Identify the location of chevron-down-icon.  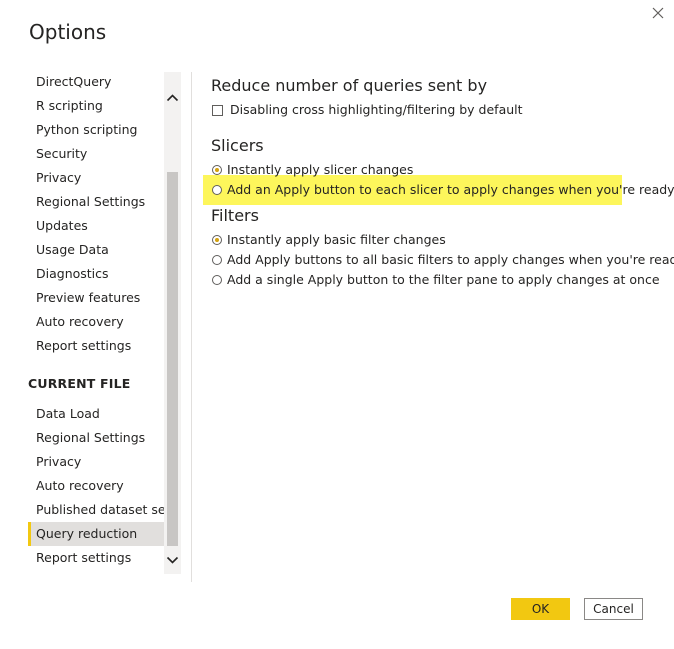
(172, 560).